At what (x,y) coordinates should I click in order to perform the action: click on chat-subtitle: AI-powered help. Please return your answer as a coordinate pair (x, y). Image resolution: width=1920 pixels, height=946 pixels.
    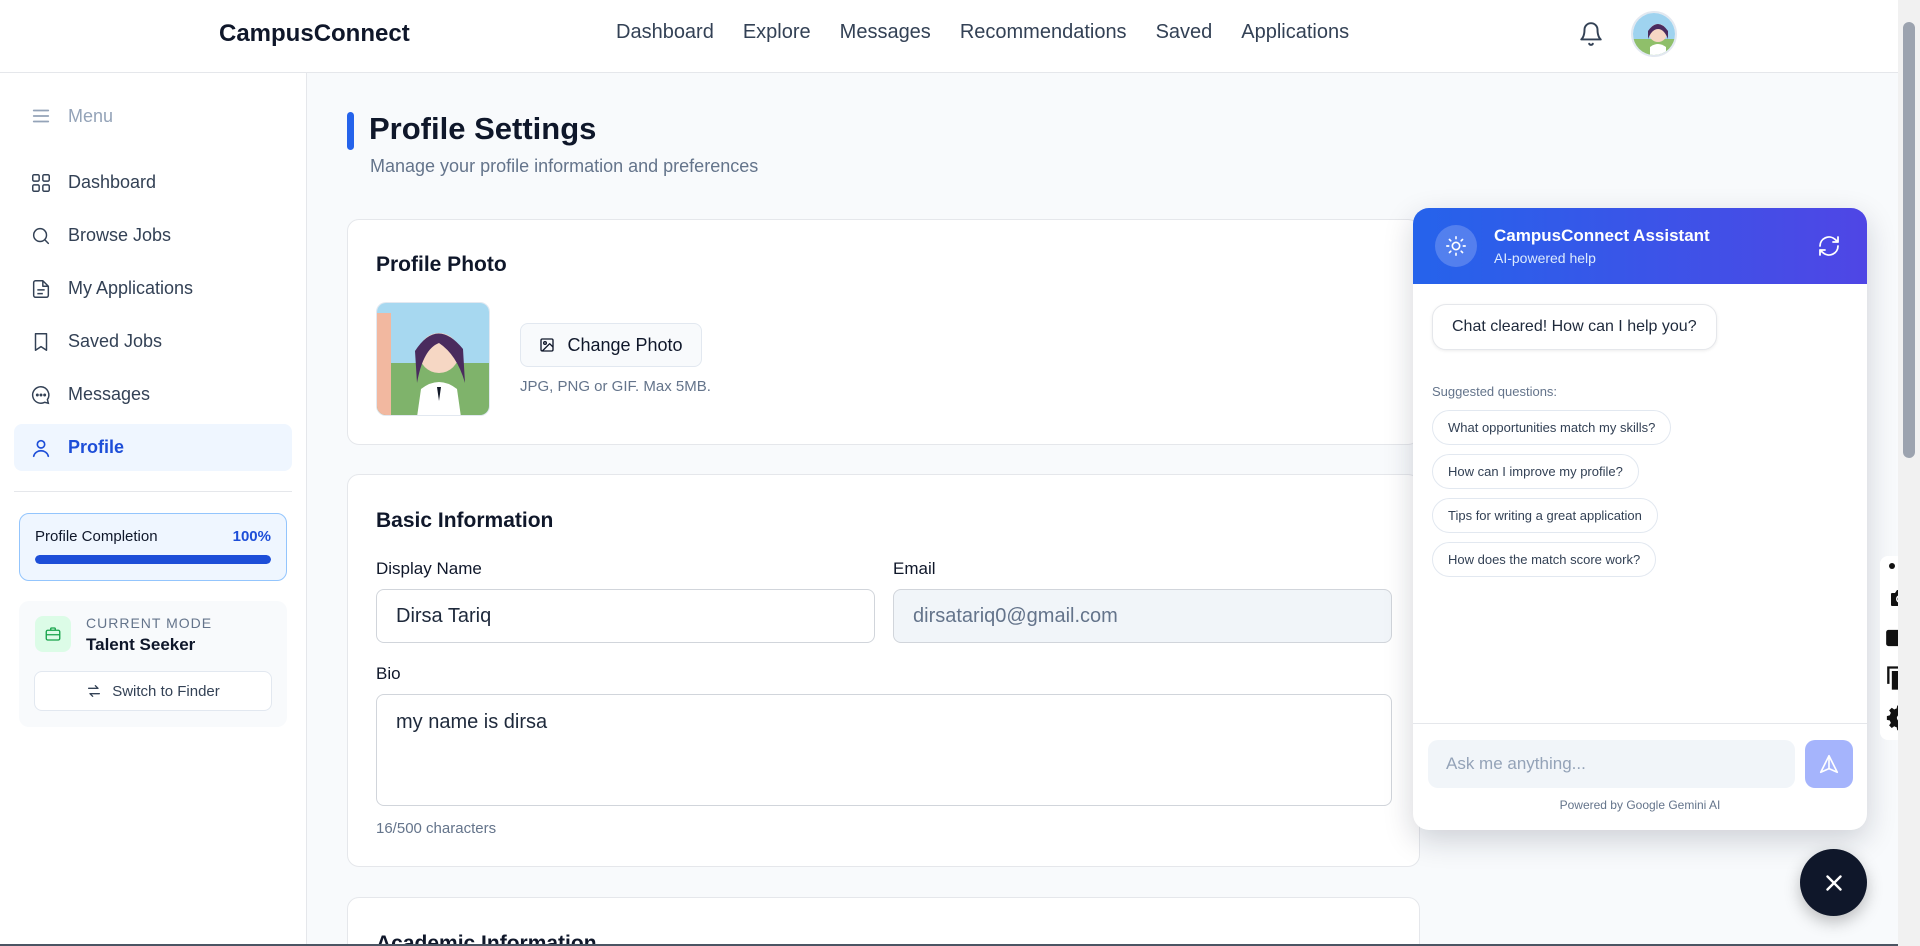
    Looking at the image, I should click on (1545, 258).